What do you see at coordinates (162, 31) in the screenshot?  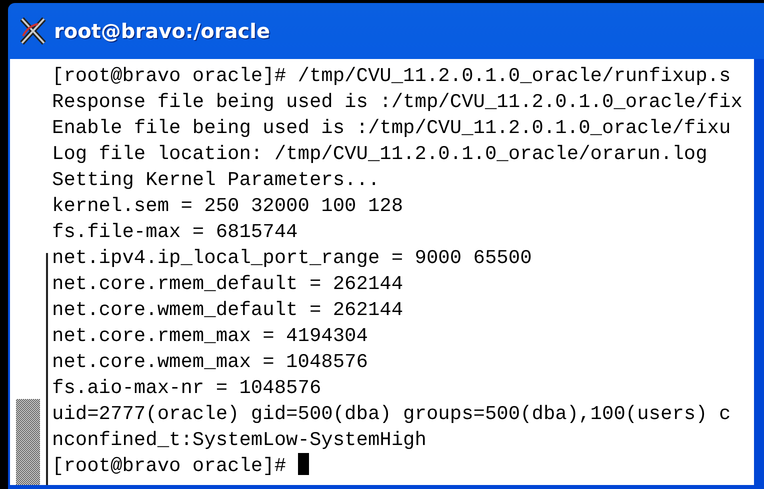 I see `window-title: root@bravo:/oracle` at bounding box center [162, 31].